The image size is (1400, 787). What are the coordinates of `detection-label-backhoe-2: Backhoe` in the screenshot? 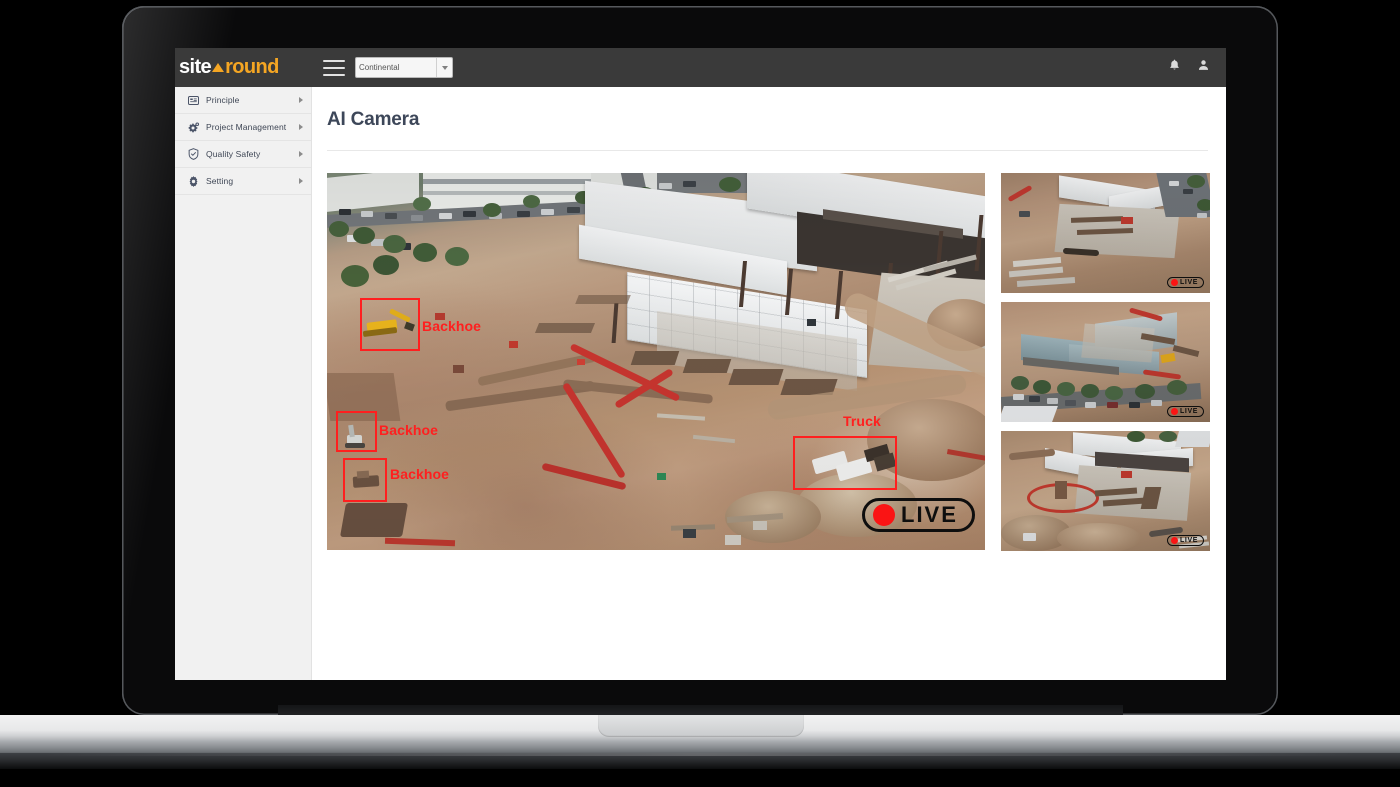 It's located at (409, 430).